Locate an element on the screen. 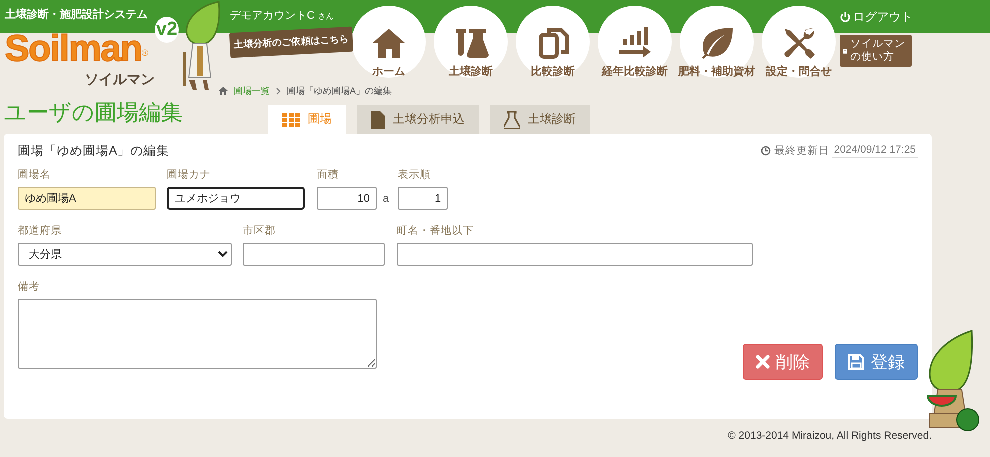  input-field: 10 is located at coordinates (347, 198).